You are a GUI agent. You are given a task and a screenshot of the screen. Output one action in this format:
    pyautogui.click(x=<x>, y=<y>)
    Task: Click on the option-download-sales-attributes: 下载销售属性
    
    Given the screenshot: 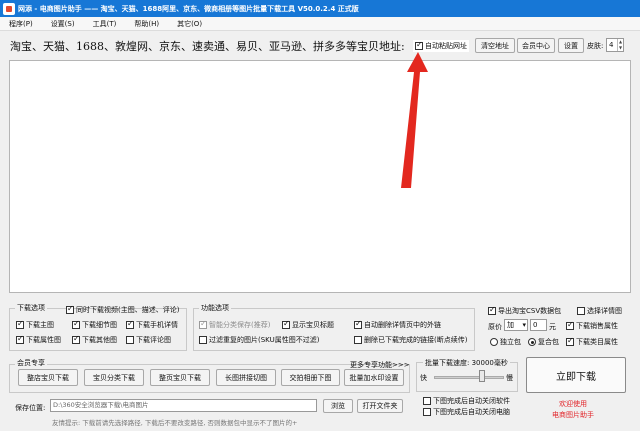 What is the action you would take?
    pyautogui.click(x=592, y=325)
    